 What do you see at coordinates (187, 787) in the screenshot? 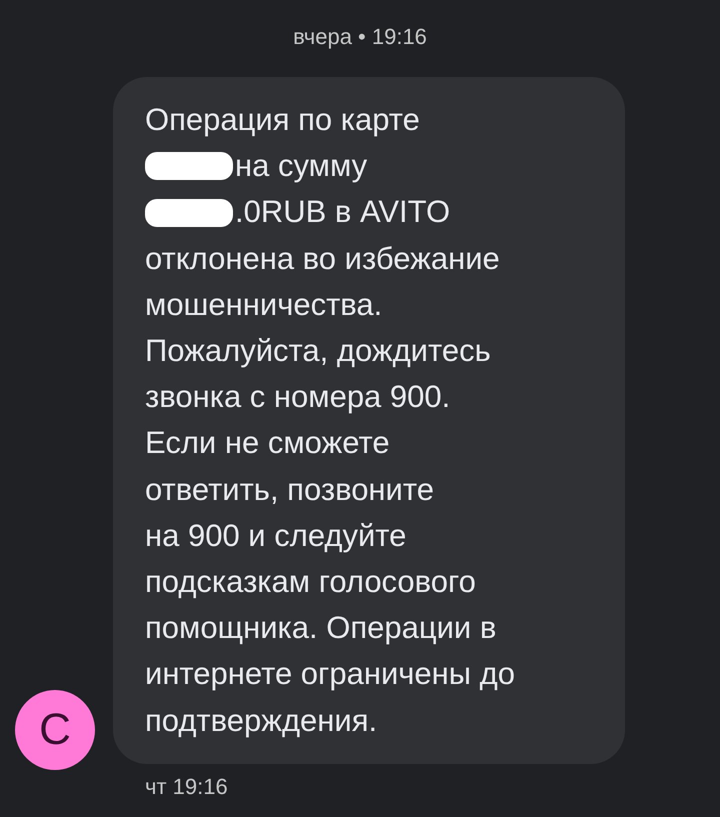
I see `message-time: чт 19:16` at bounding box center [187, 787].